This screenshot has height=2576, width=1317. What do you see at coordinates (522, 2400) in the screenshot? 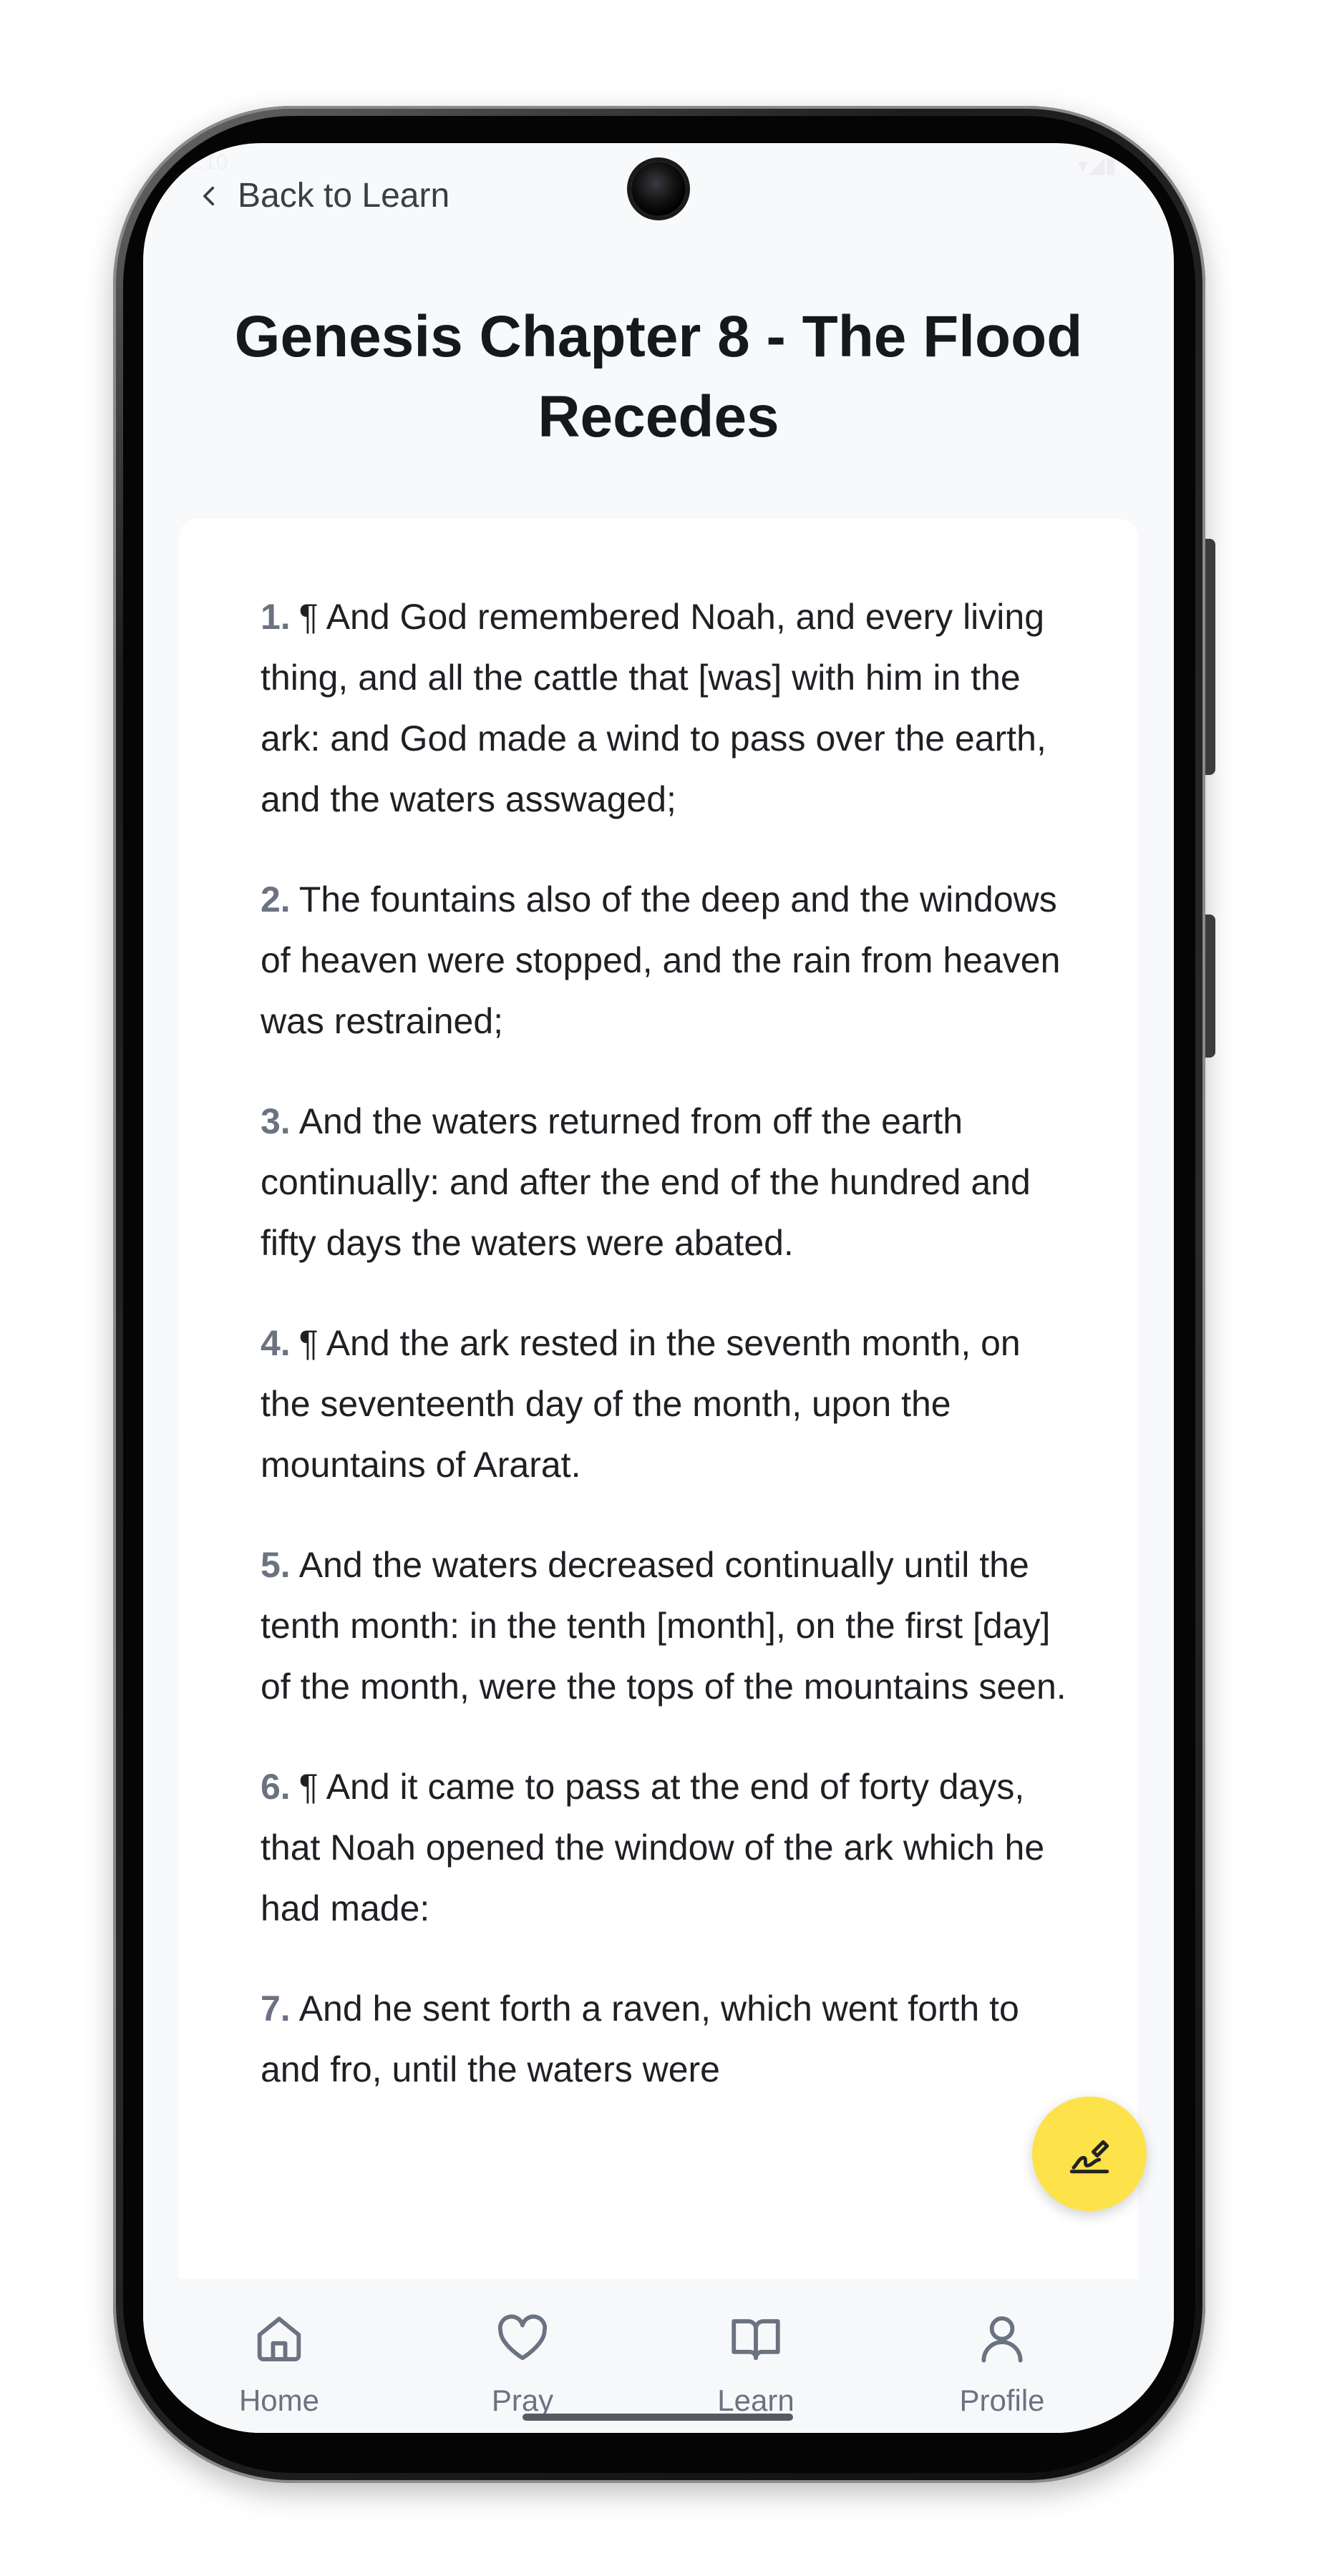
I see `nav-pray-label: Pray` at bounding box center [522, 2400].